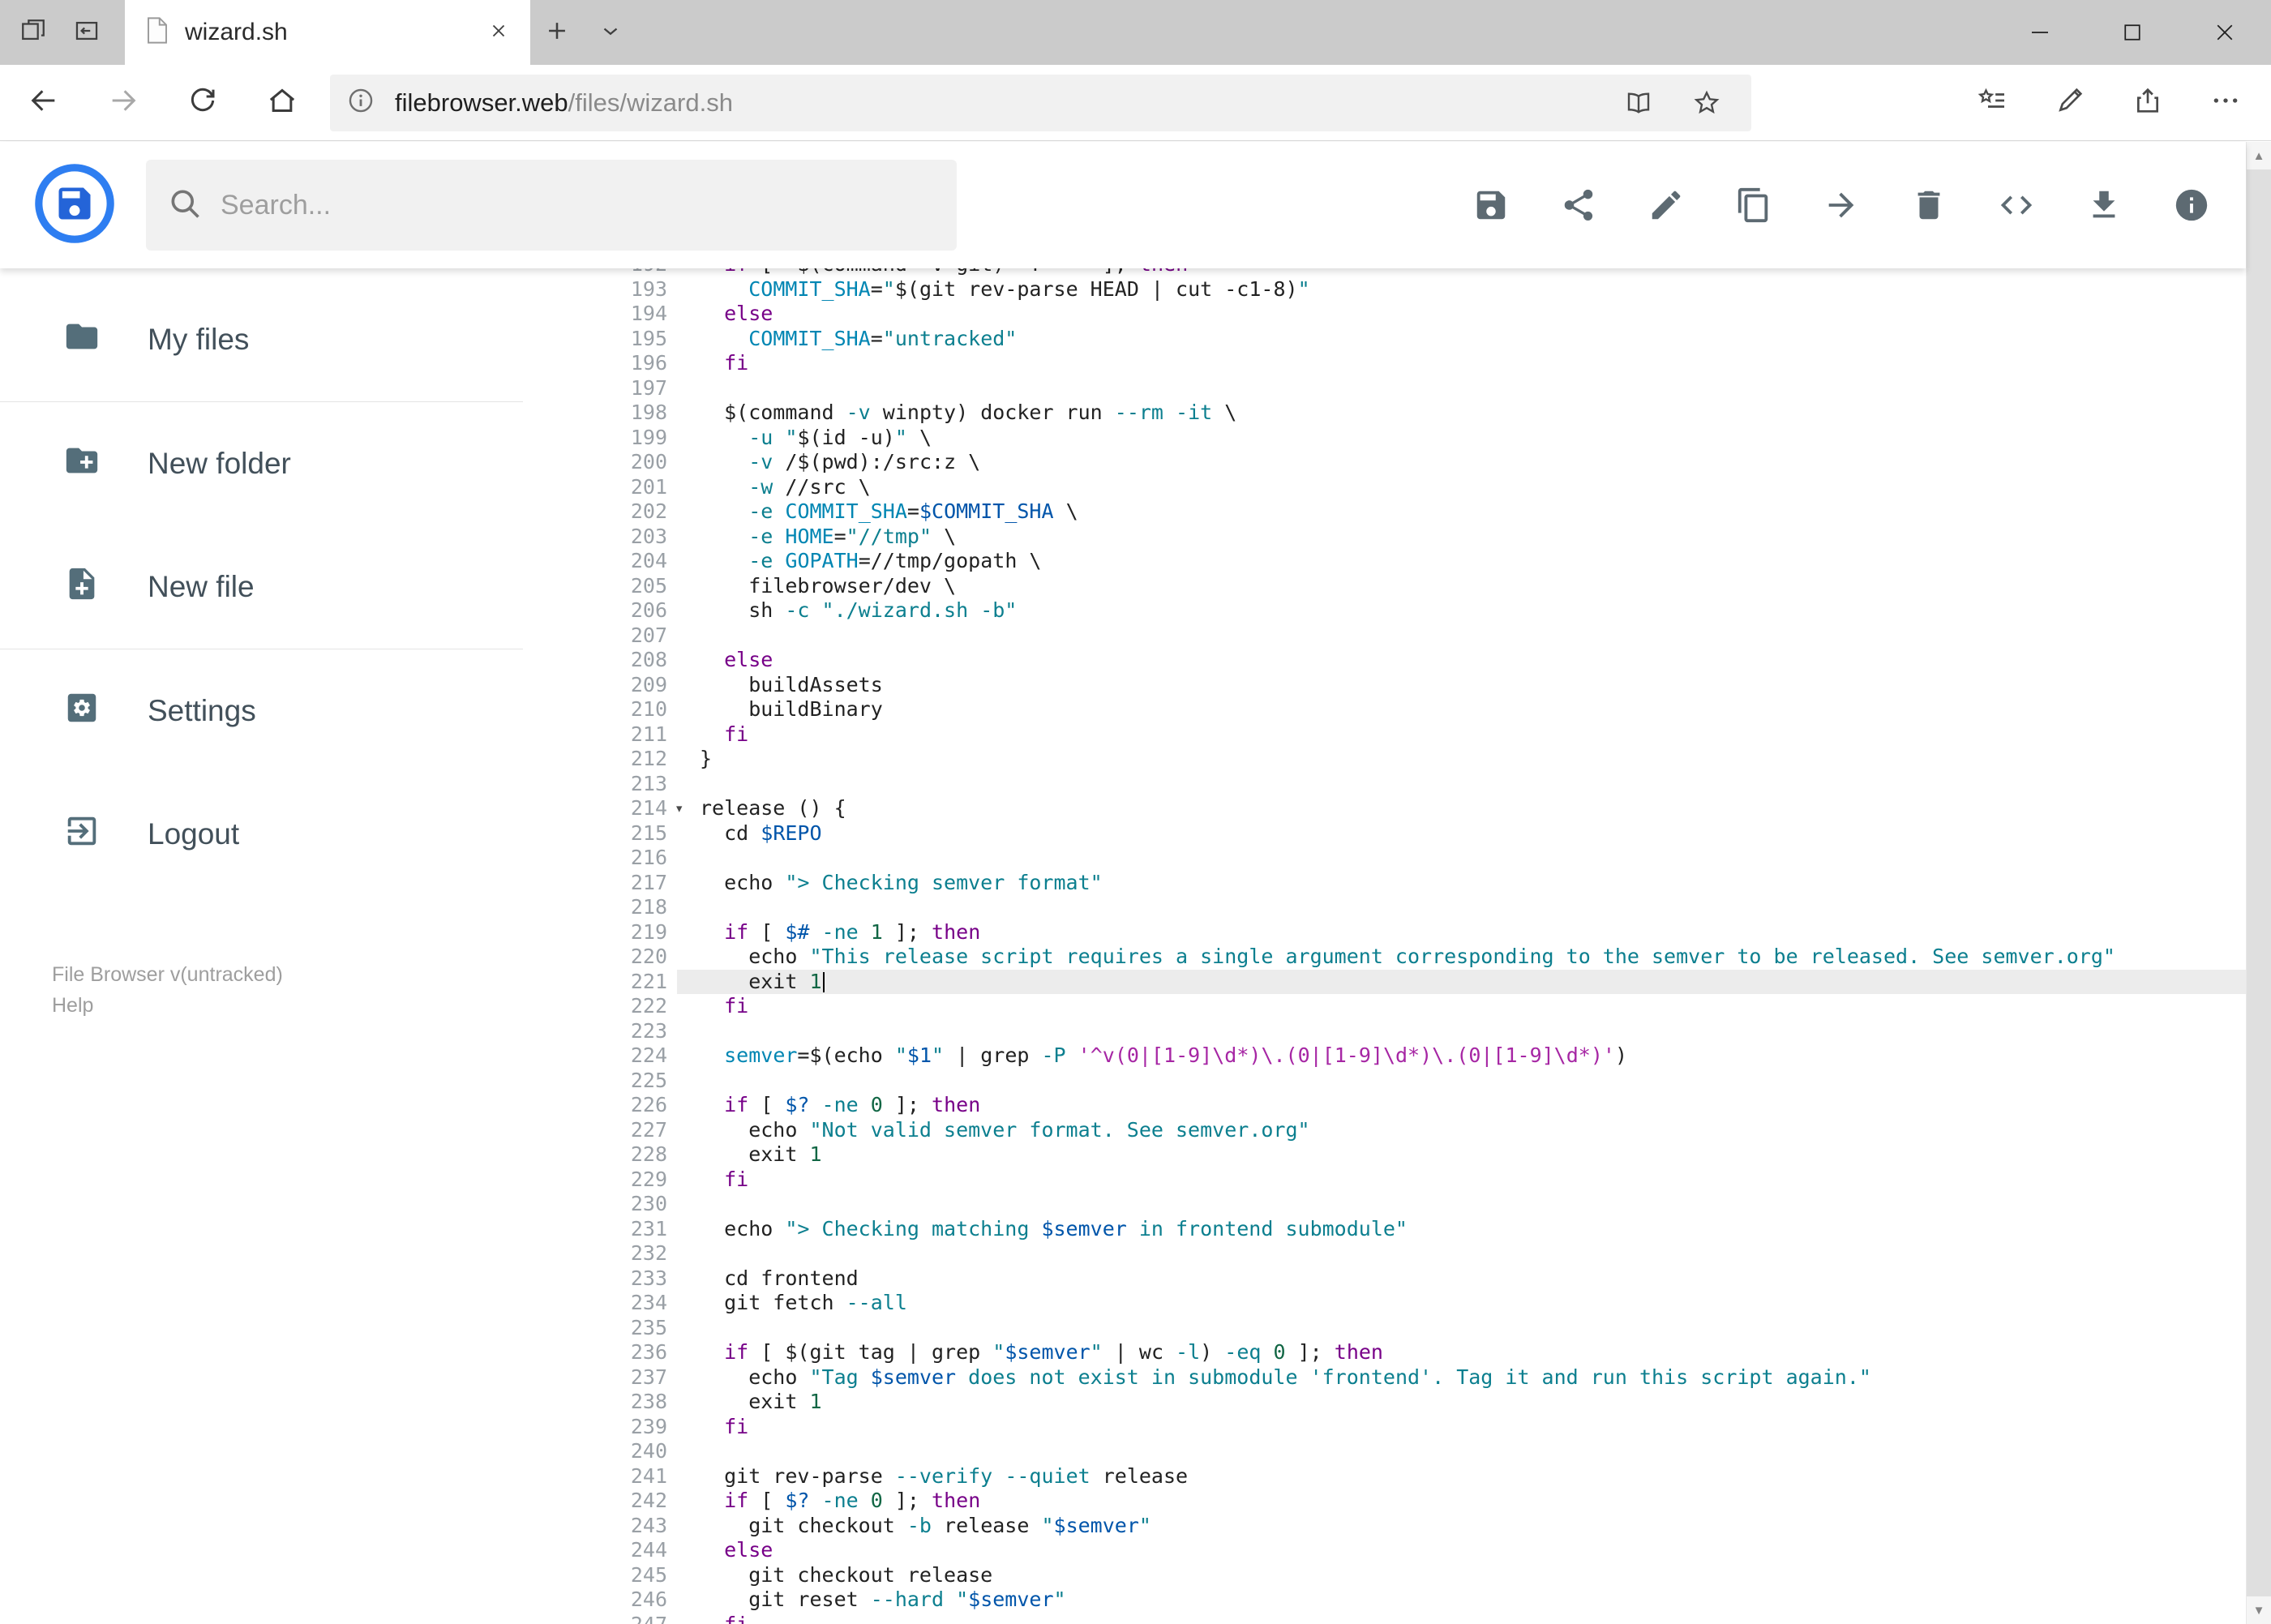 The height and width of the screenshot is (1624, 2271). Describe the element at coordinates (75, 206) in the screenshot. I see `filebrowser-logo` at that location.